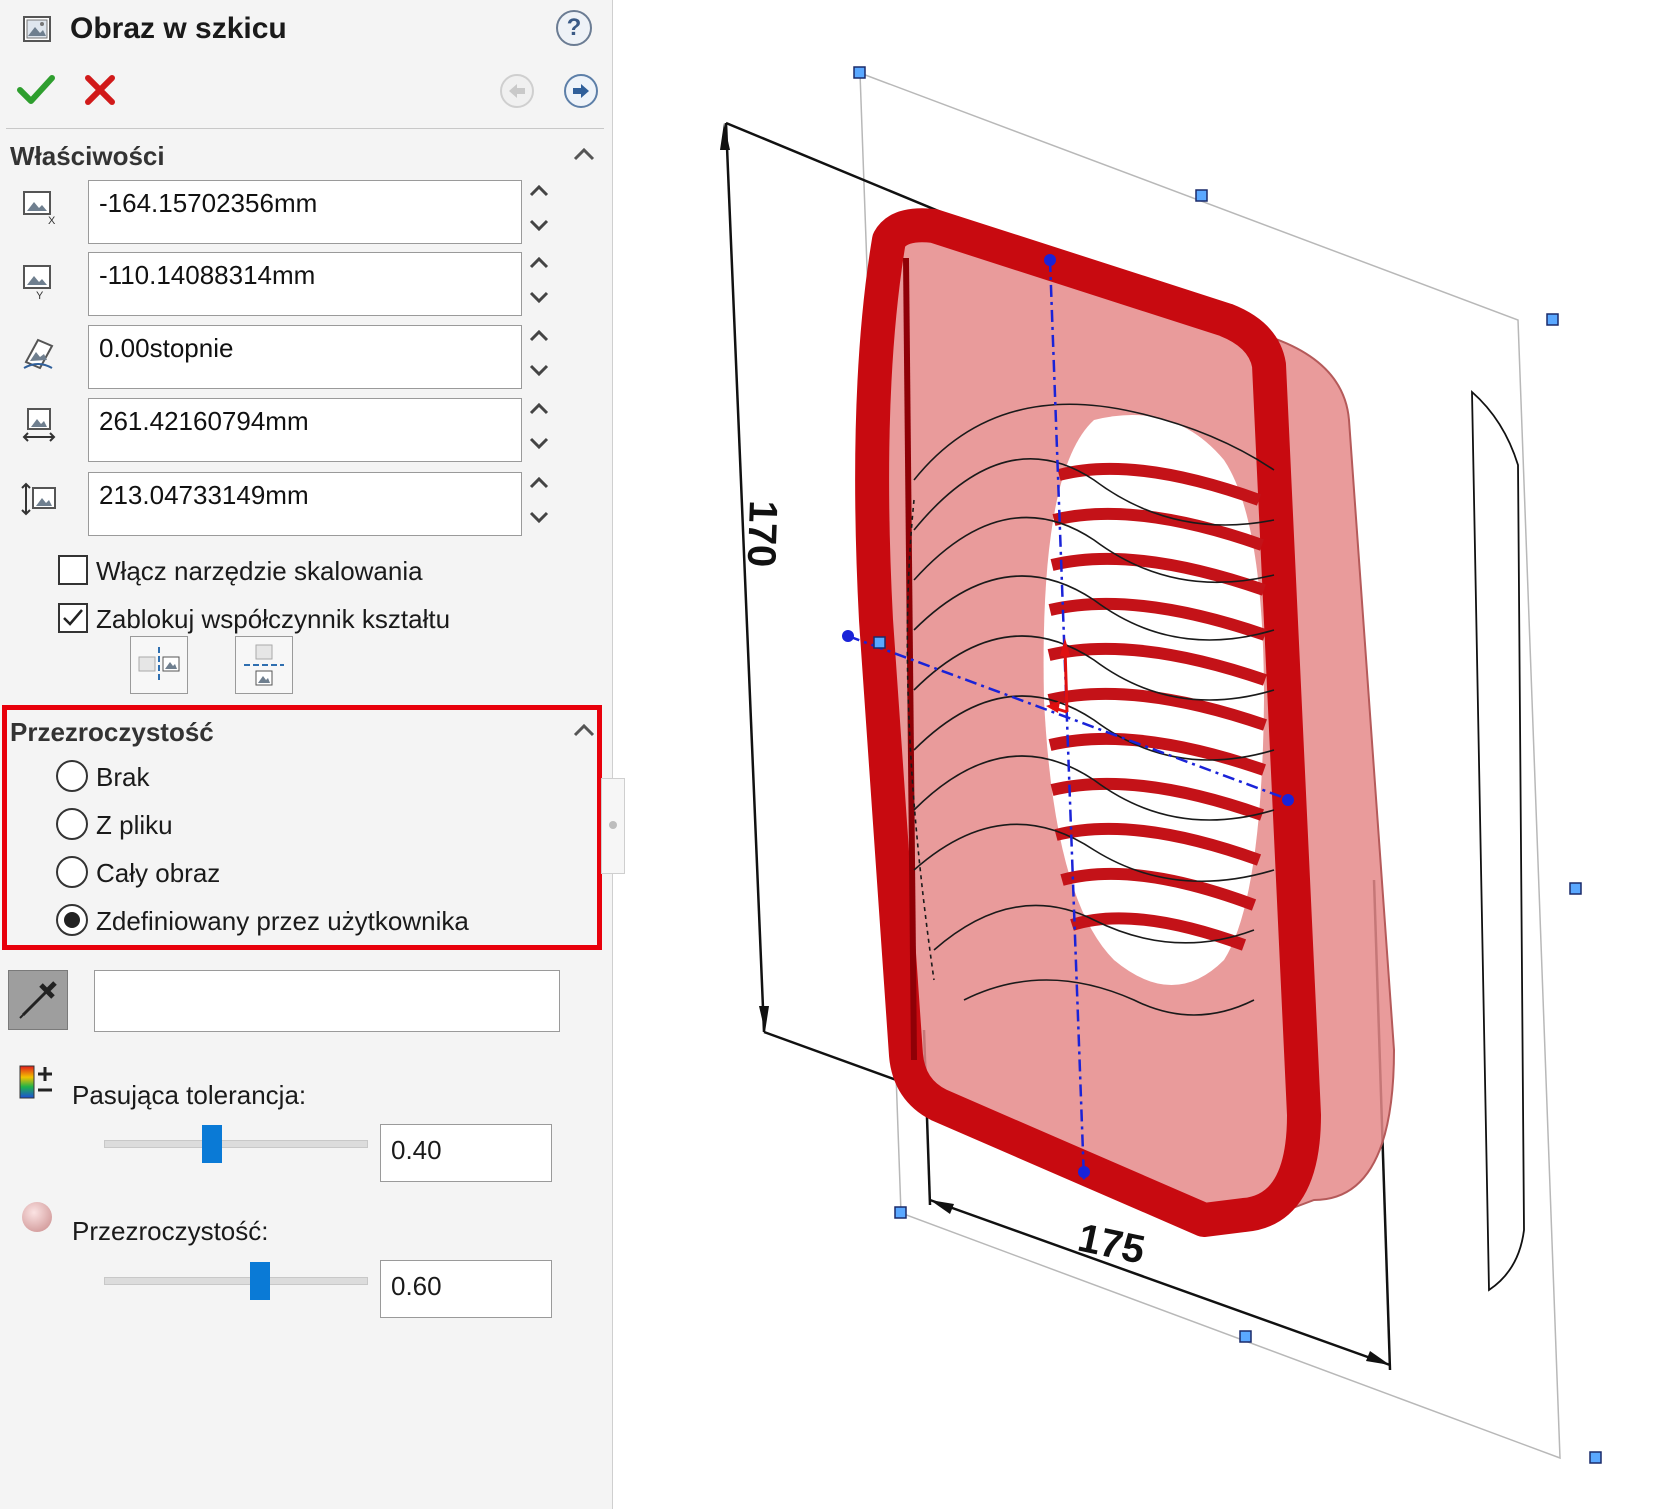 The width and height of the screenshot is (1671, 1509). I want to click on dimension-170-text: 170, so click(762, 534).